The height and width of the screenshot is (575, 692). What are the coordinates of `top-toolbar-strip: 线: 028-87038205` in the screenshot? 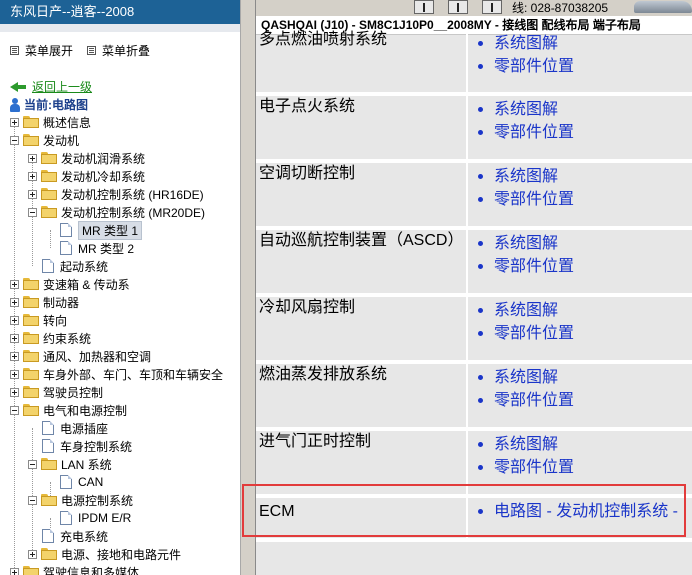 It's located at (474, 8).